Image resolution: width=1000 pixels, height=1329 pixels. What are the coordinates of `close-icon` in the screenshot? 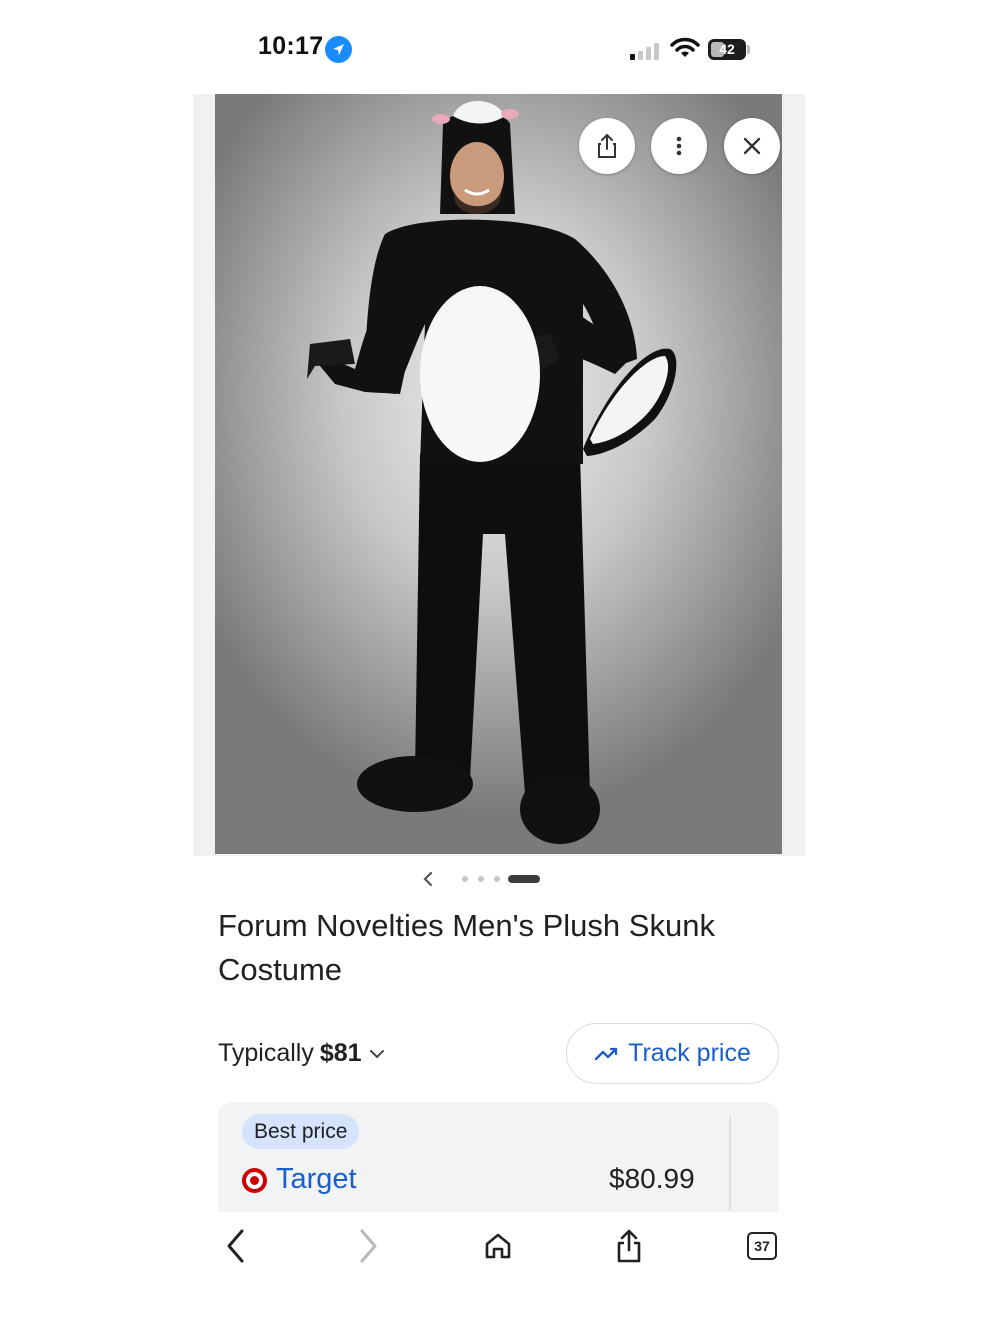 It's located at (752, 146).